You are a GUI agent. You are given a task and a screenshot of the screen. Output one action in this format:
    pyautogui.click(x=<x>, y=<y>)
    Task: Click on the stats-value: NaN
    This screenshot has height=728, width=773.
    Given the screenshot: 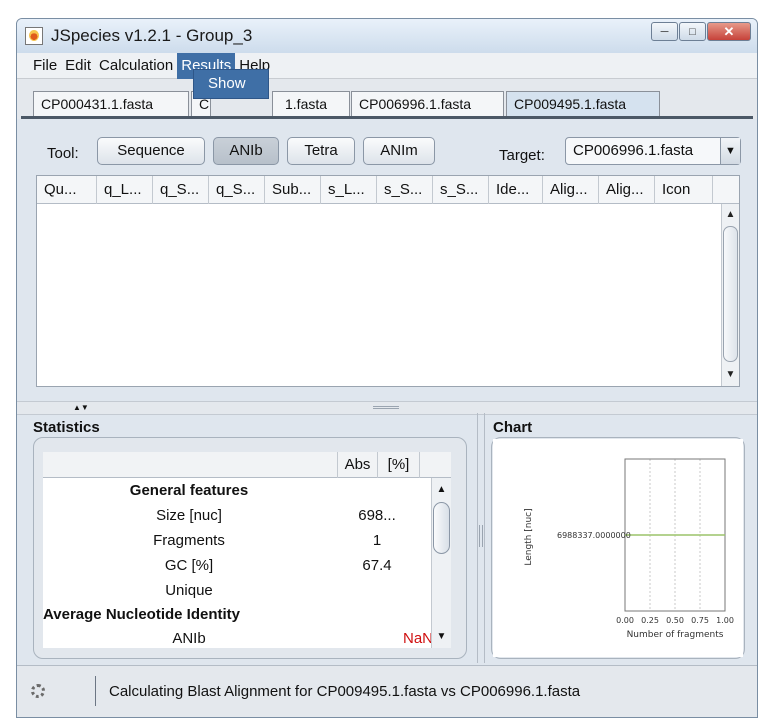 What is the action you would take?
    pyautogui.click(x=416, y=638)
    